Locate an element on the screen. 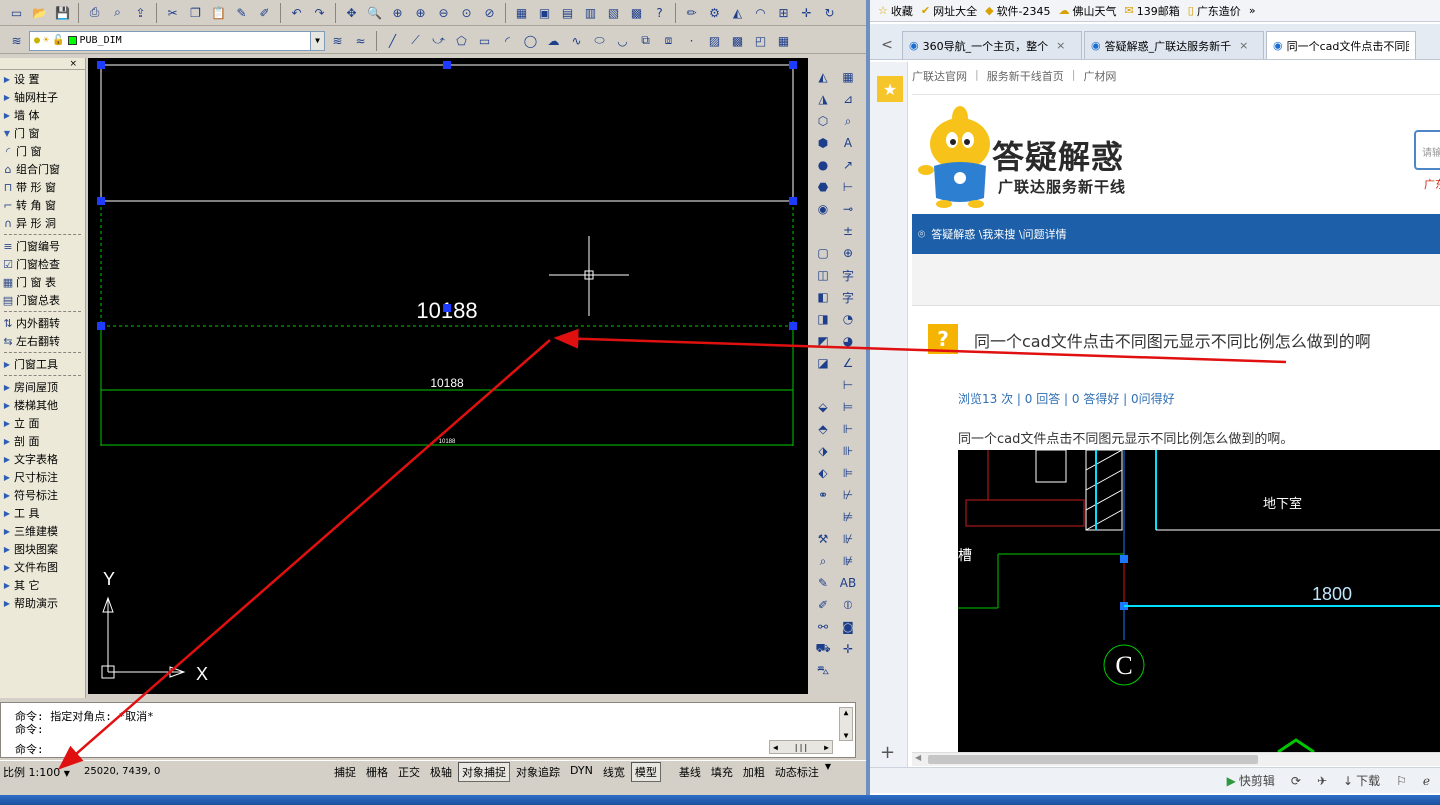 The width and height of the screenshot is (1440, 805). line-icon: ╱ is located at coordinates (392, 40).